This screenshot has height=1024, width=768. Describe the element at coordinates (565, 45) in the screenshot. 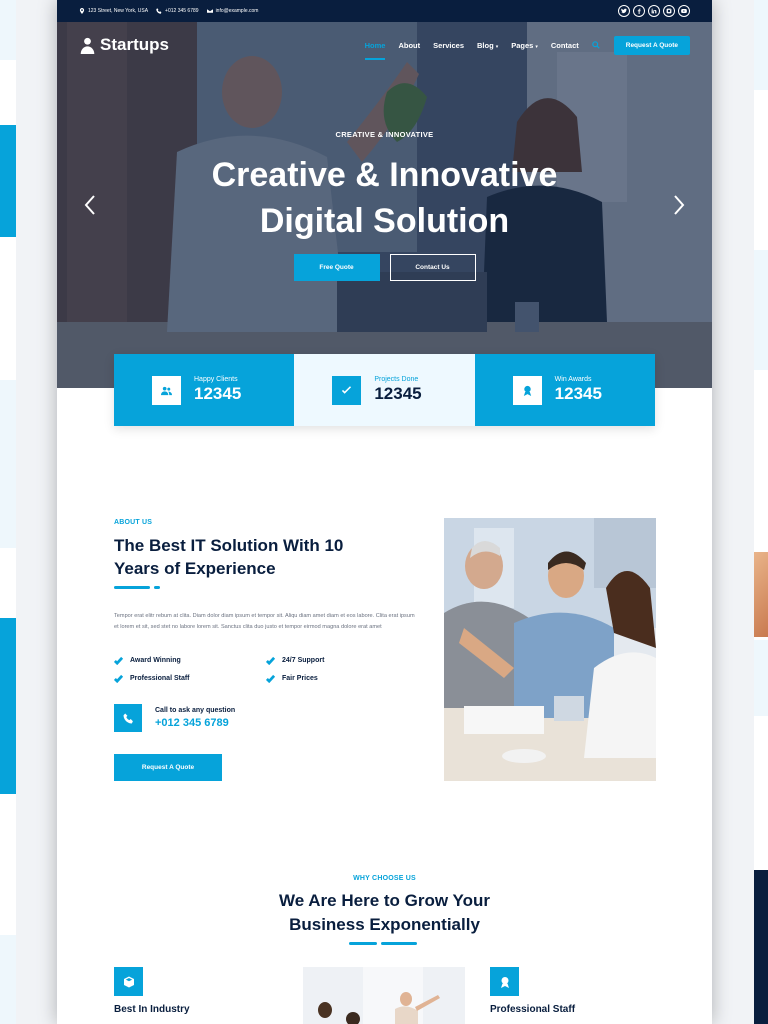

I see `nav-item-contact: Contact` at that location.